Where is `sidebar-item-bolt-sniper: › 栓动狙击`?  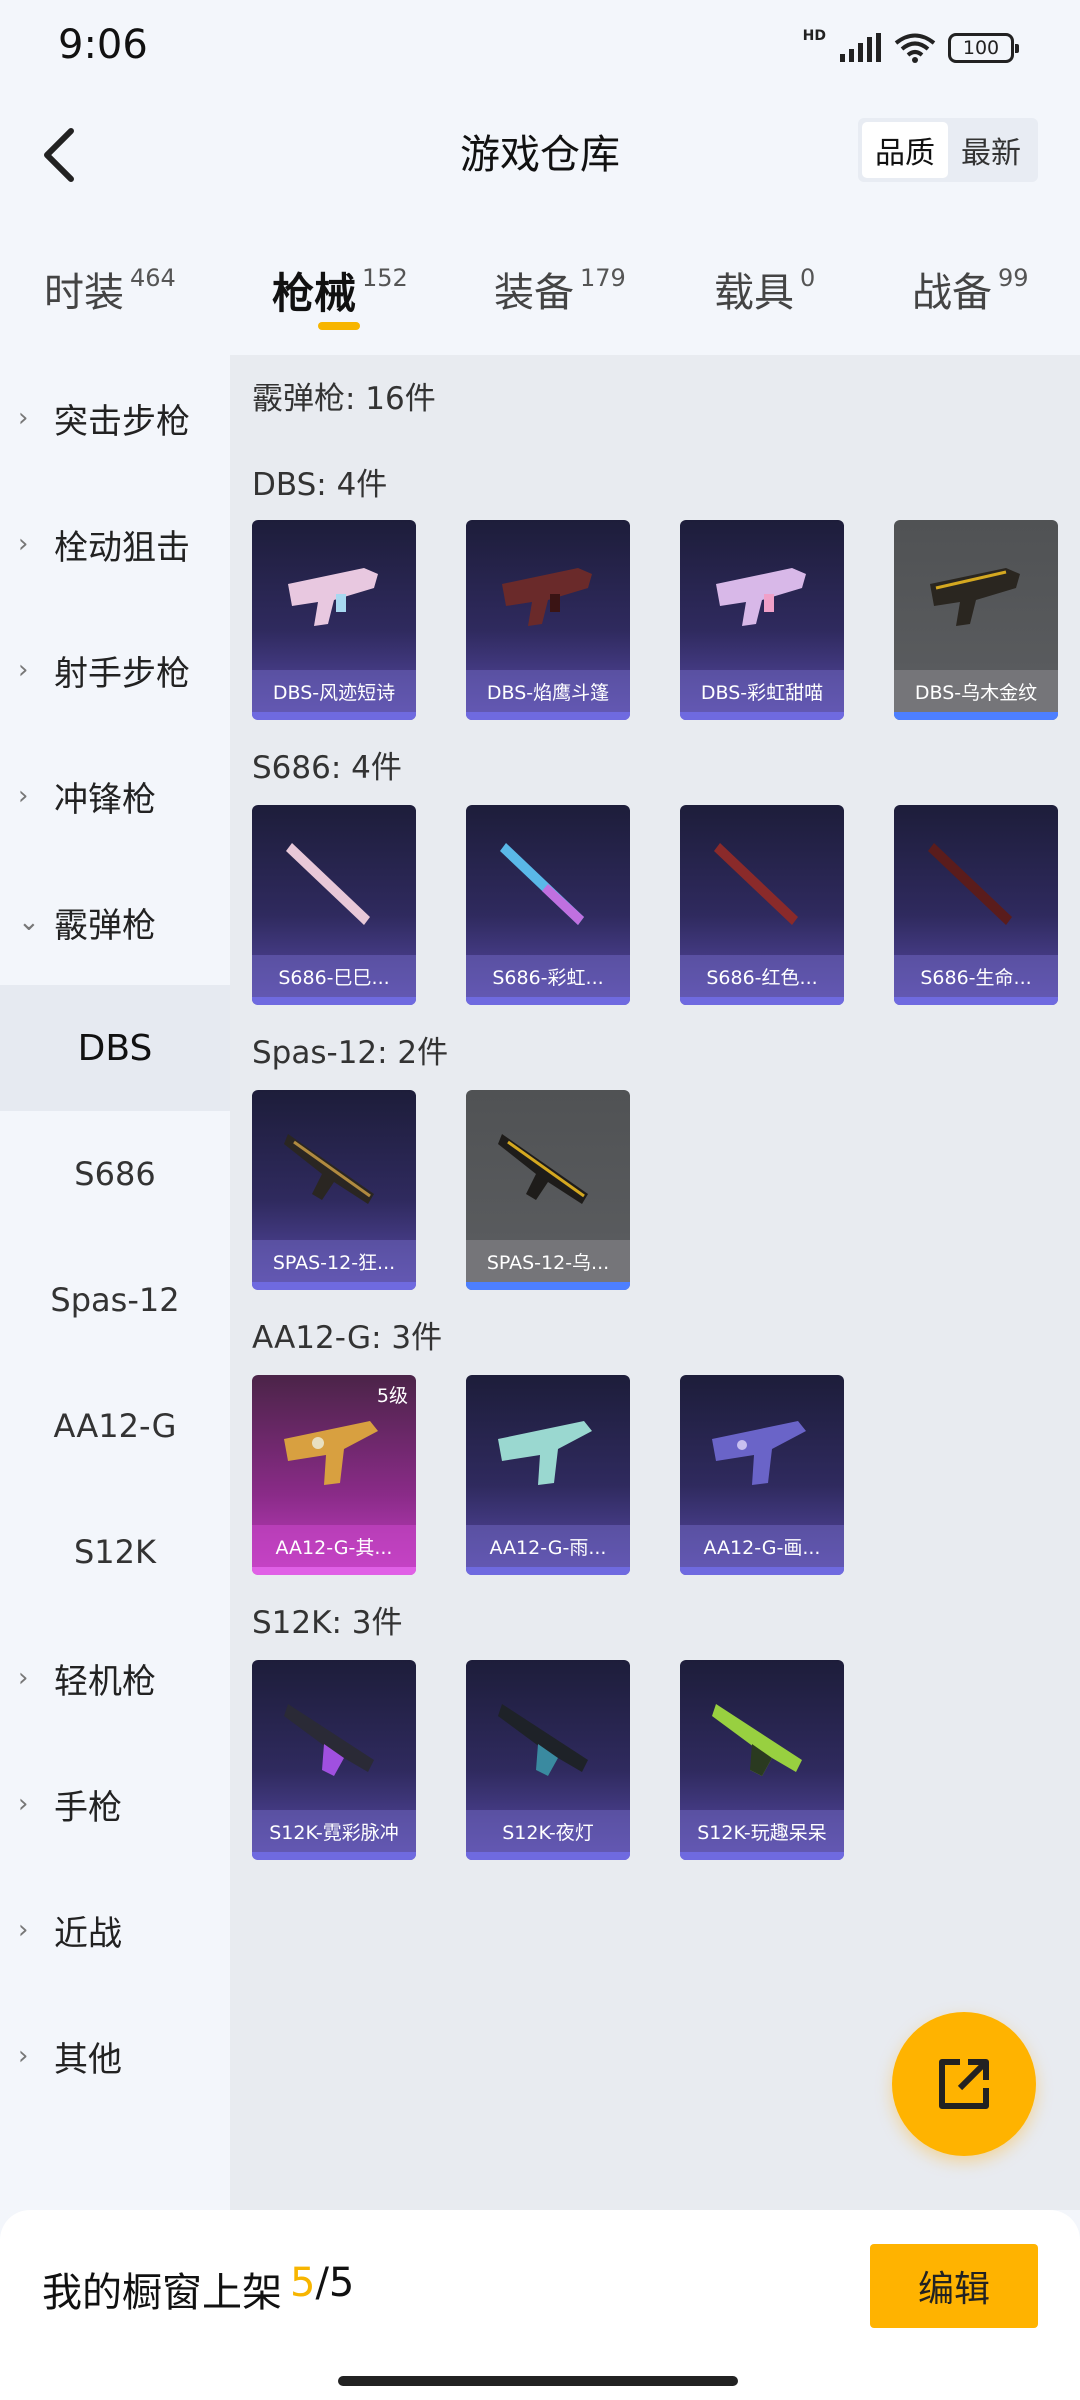 sidebar-item-bolt-sniper: › 栓动狙击 is located at coordinates (115, 544).